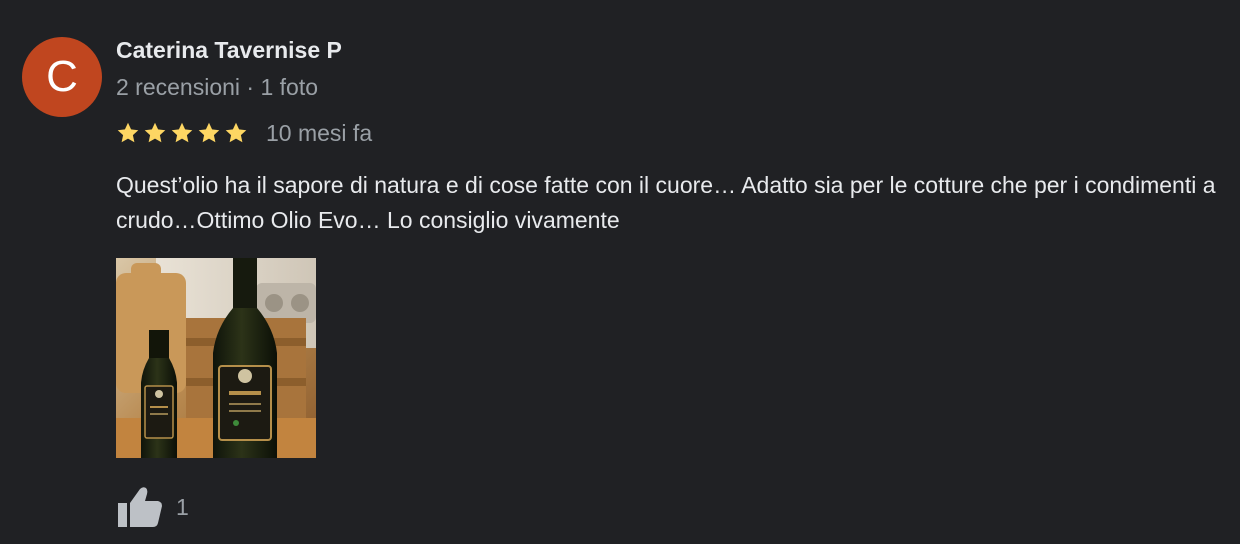  I want to click on rating-row: 10 mesi fa, so click(244, 133).